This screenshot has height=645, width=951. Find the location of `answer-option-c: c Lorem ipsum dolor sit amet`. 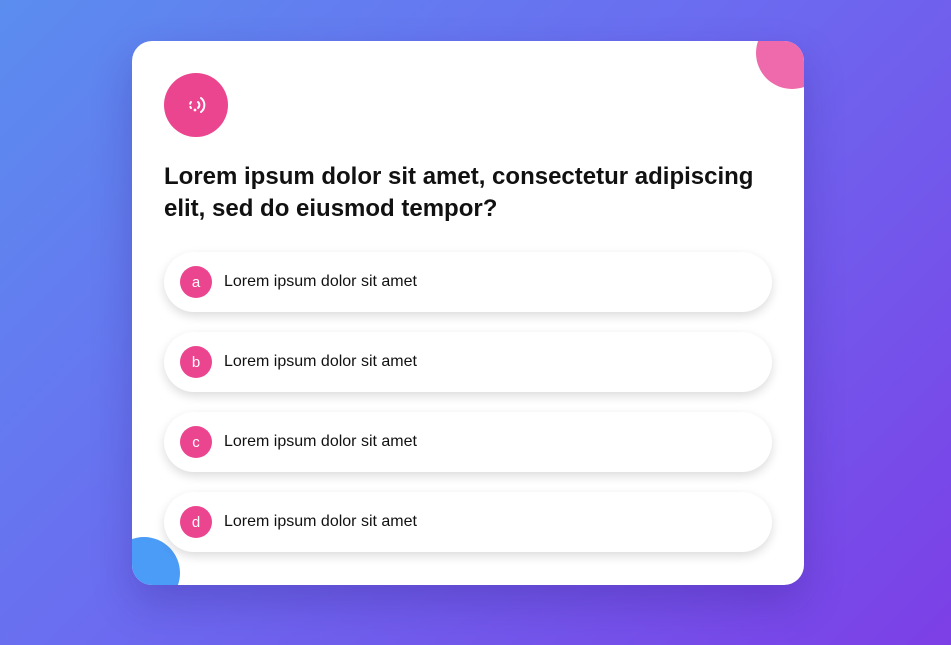

answer-option-c: c Lorem ipsum dolor sit amet is located at coordinates (468, 442).